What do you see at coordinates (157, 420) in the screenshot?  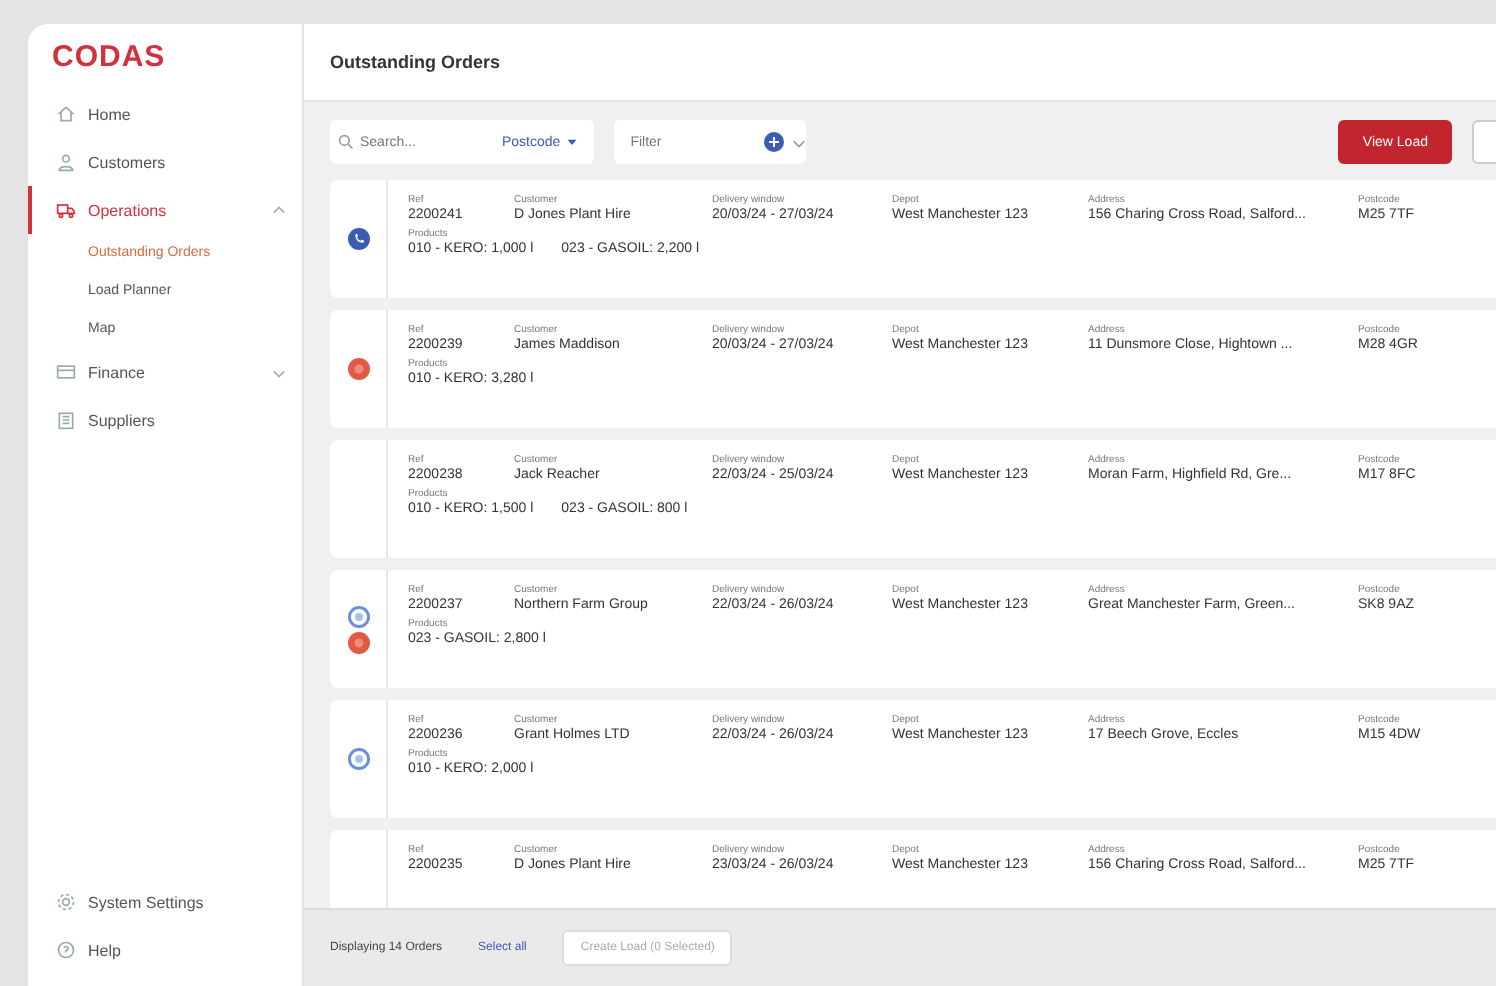 I see `nav-item: Suppliers` at bounding box center [157, 420].